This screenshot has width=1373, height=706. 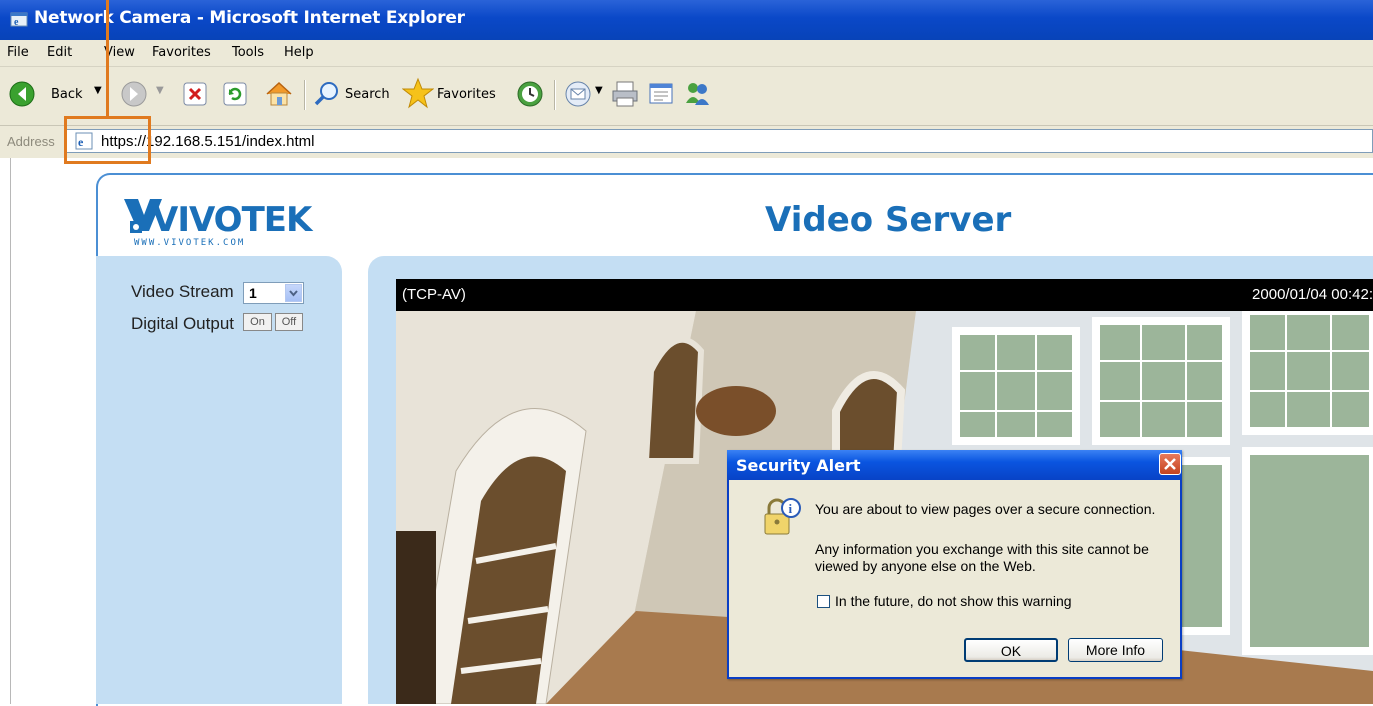 What do you see at coordinates (953, 601) in the screenshot?
I see `dont-show-warning-label: In the future, do not show this warning` at bounding box center [953, 601].